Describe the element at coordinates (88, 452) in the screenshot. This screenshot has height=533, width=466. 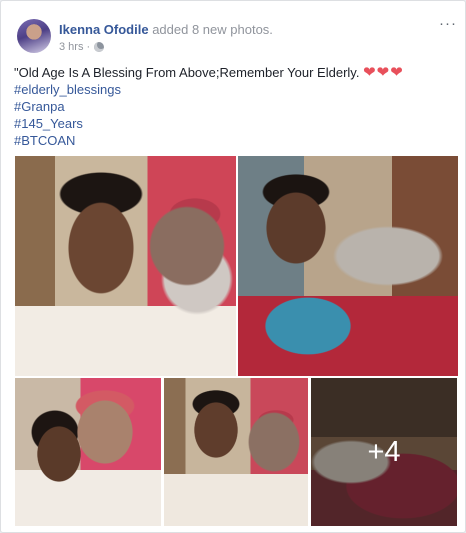
I see `photo-with-grandma` at that location.